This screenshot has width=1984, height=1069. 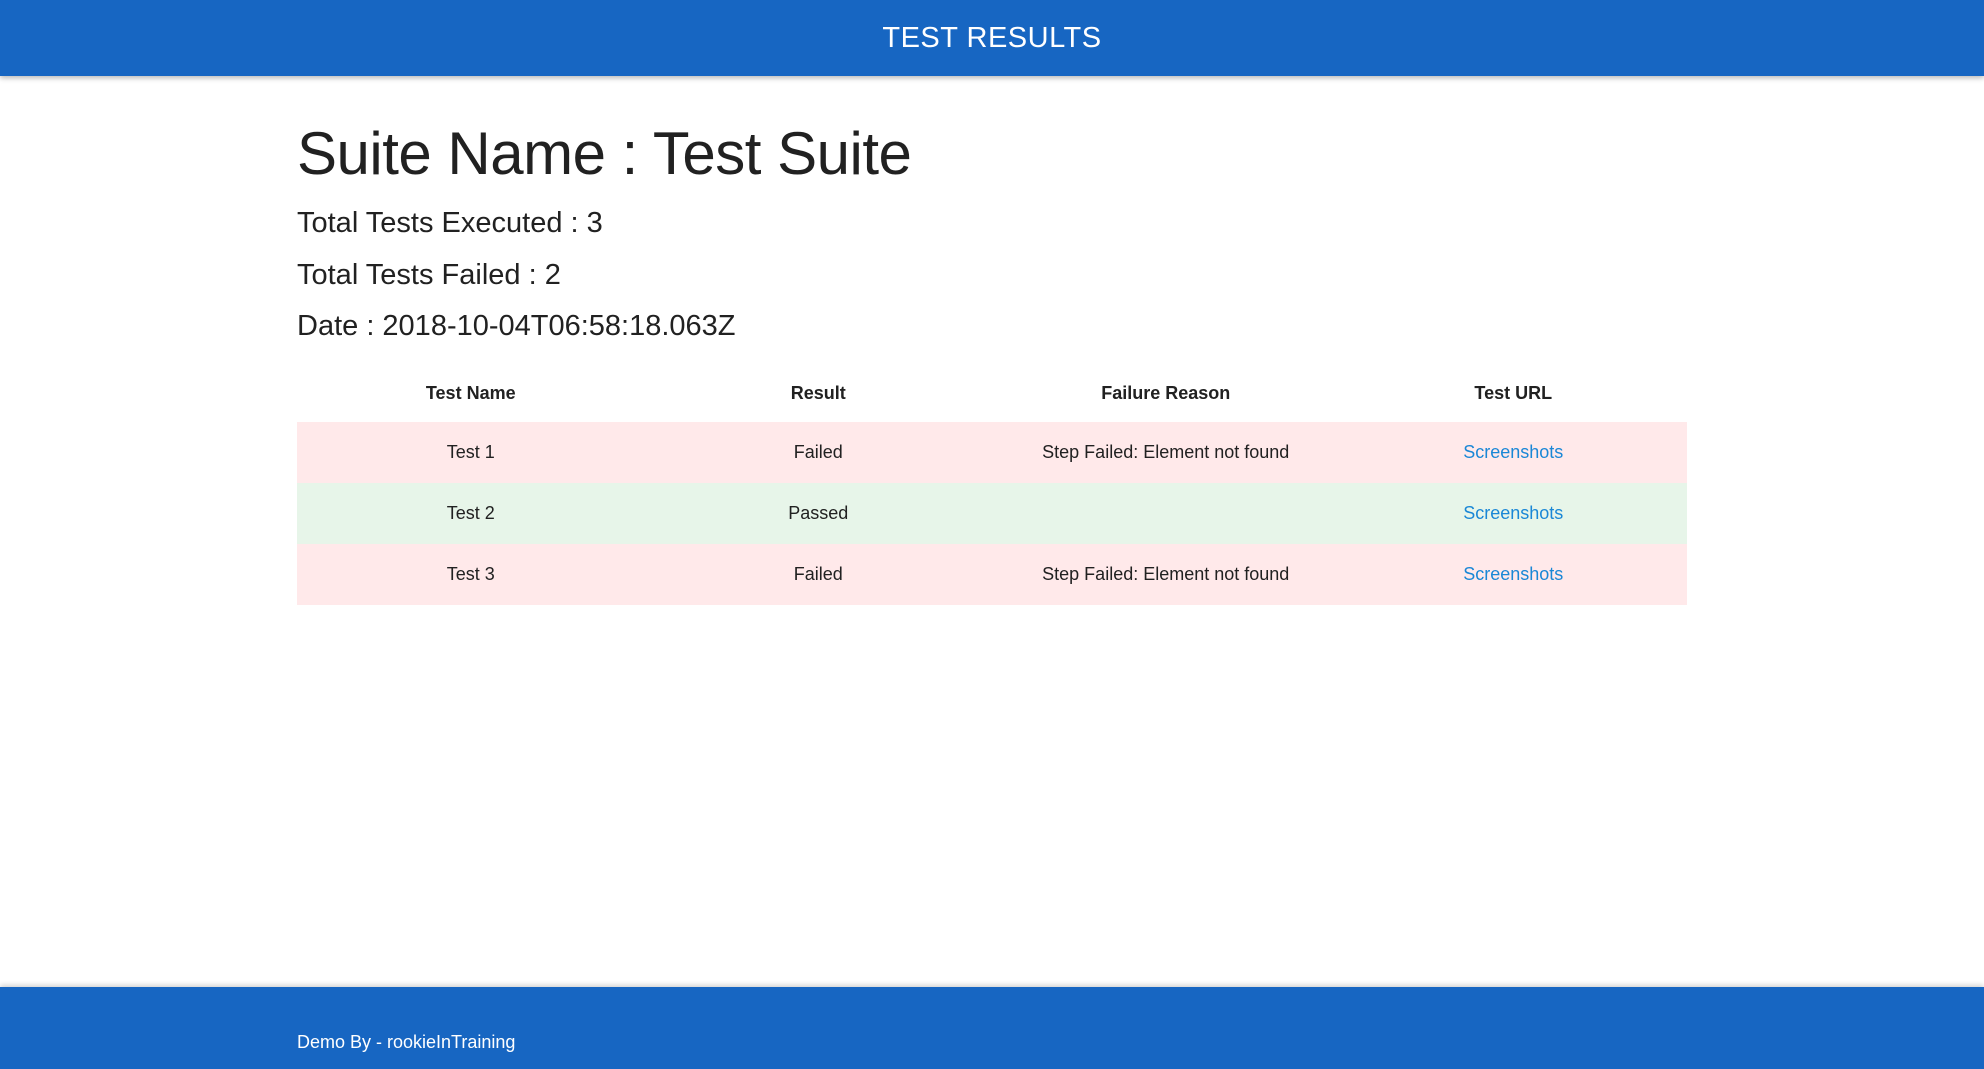 I want to click on total-executed: Total Tests Executed : 3, so click(x=450, y=223).